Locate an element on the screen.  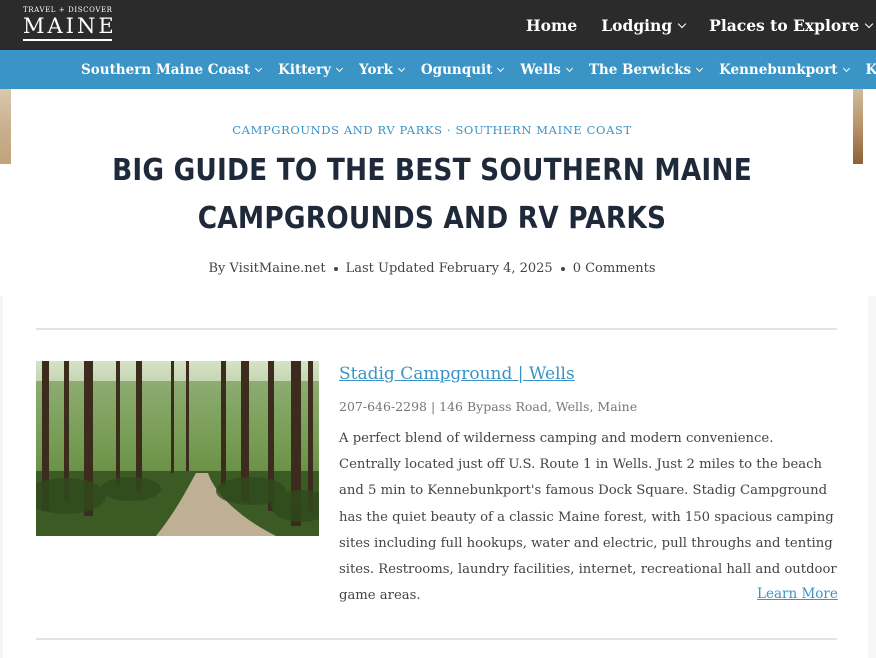
subnav-item-ogunquit: Ogunquit is located at coordinates (462, 69).